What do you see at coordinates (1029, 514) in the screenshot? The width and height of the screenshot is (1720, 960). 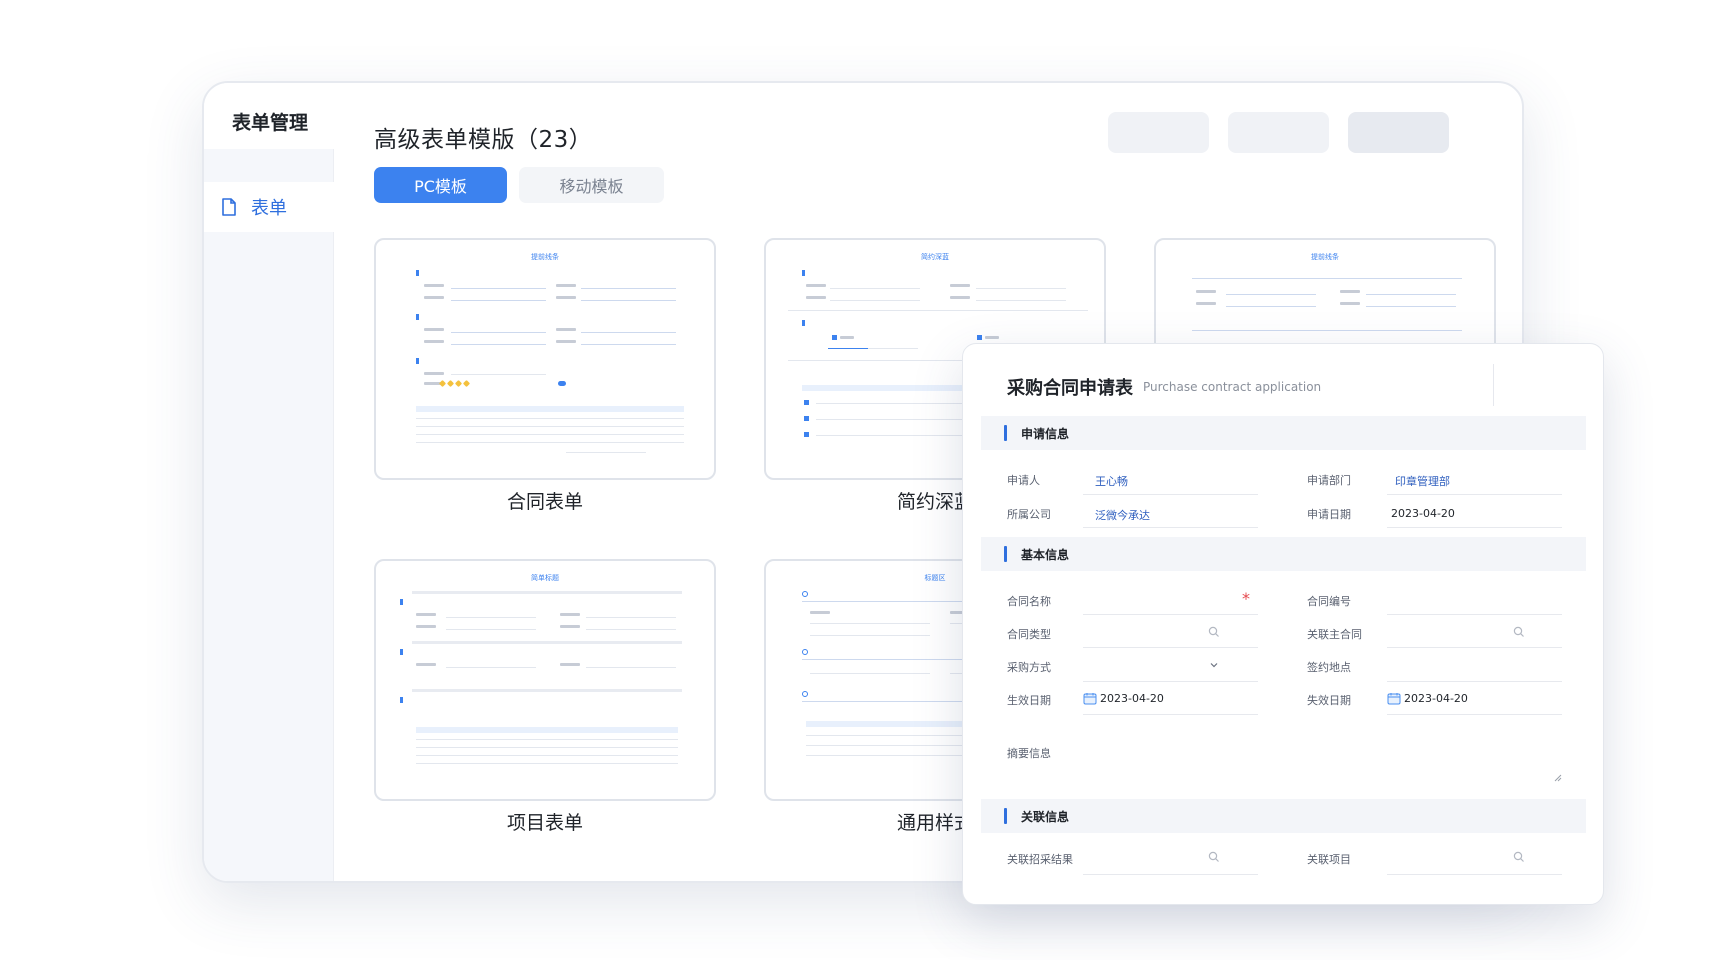 I see `company-label: 所属公司` at bounding box center [1029, 514].